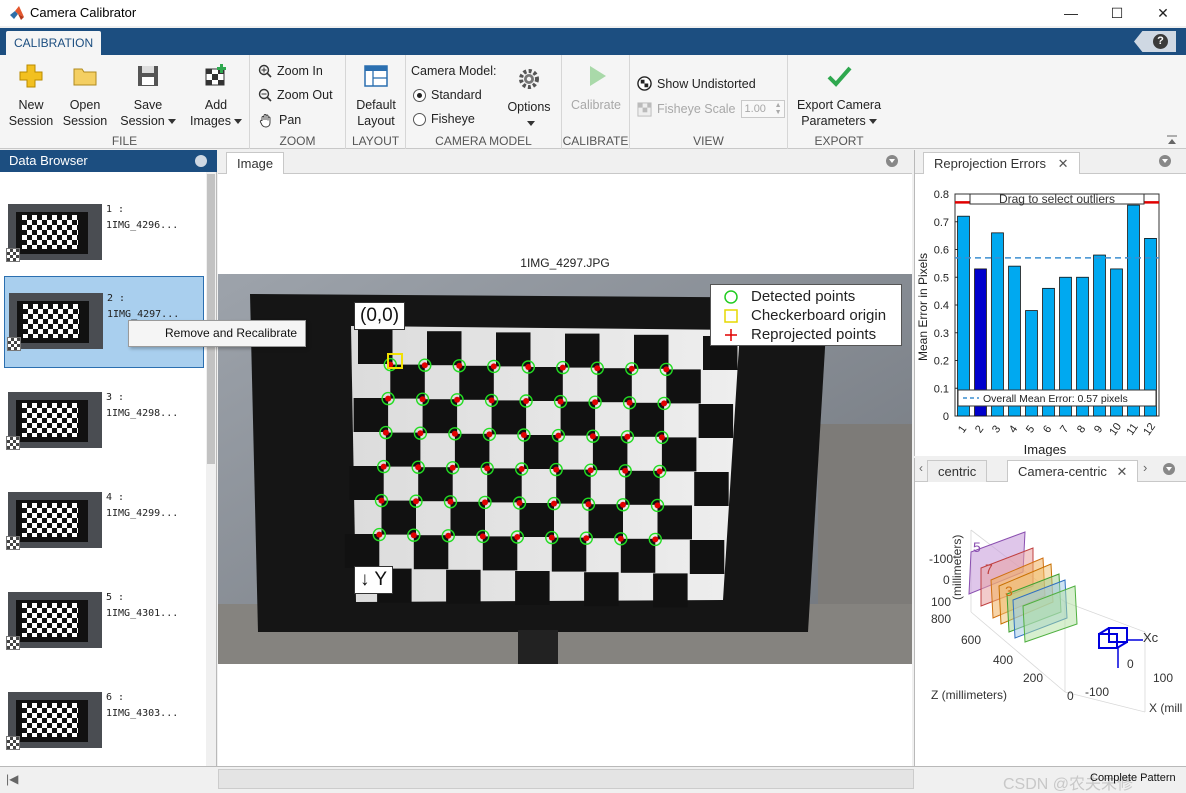 Image resolution: width=1186 pixels, height=793 pixels. I want to click on zoom-section: Zoom In Zoom Out Pan ZOOM, so click(298, 102).